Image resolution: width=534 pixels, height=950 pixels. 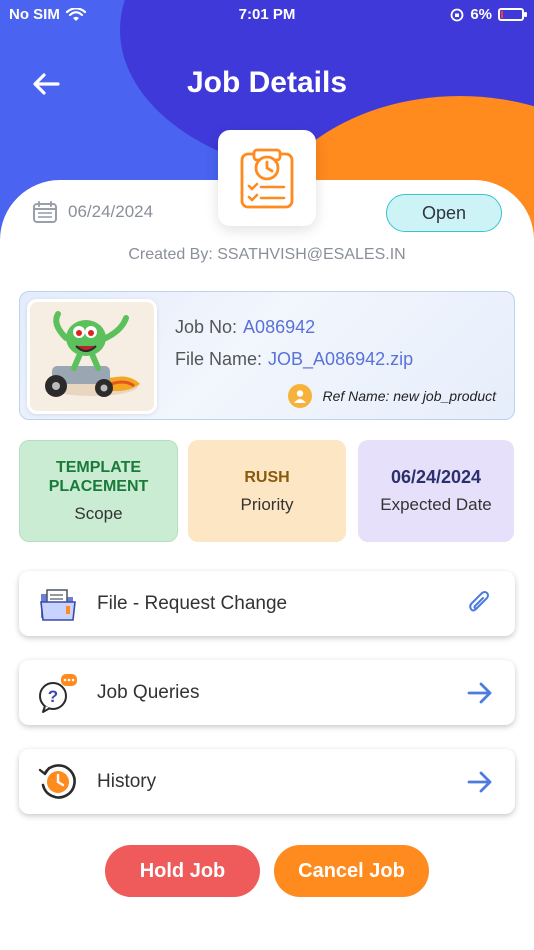 I want to click on file-request-change-label: File - Request Change, so click(x=192, y=603).